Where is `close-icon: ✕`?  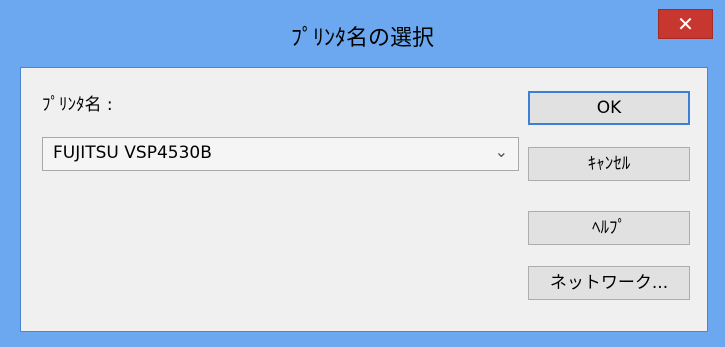 close-icon: ✕ is located at coordinates (685, 24).